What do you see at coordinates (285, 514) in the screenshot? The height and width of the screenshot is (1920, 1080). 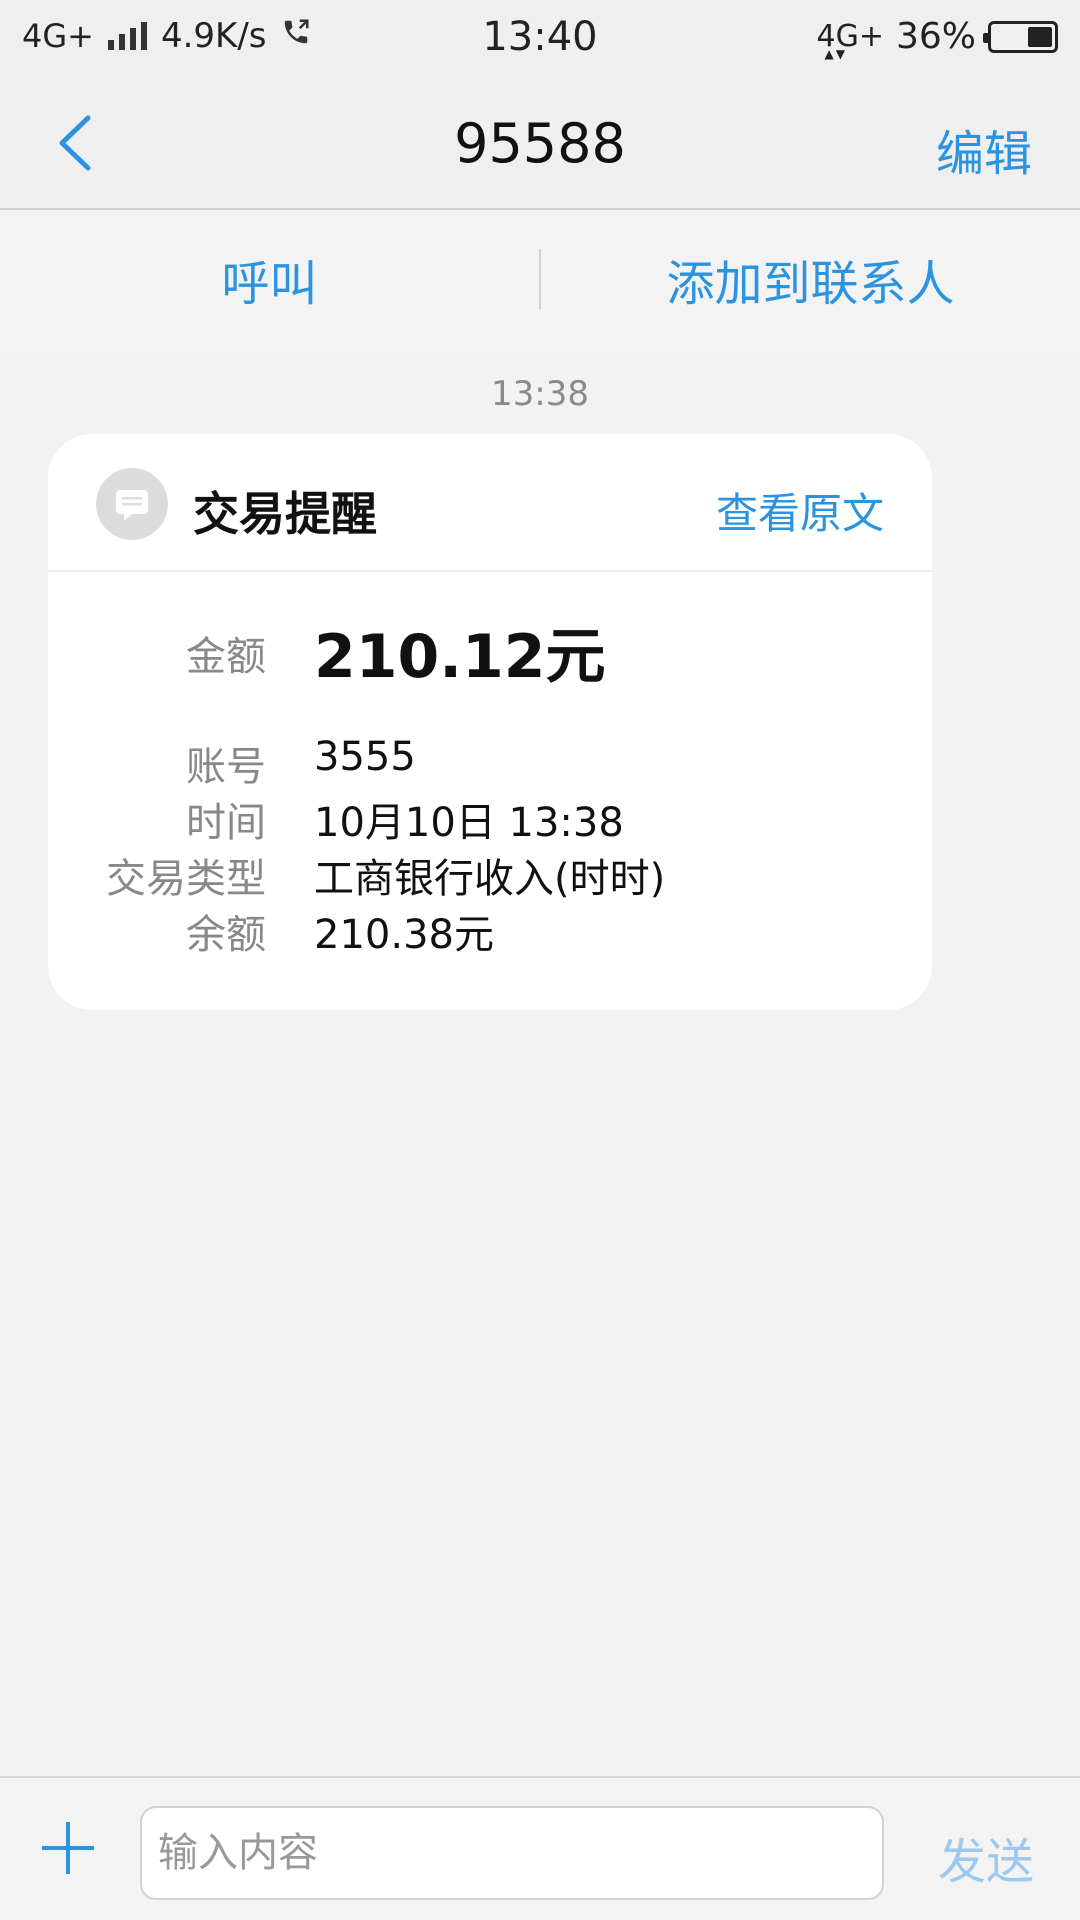 I see `card-title: 交易提醒` at bounding box center [285, 514].